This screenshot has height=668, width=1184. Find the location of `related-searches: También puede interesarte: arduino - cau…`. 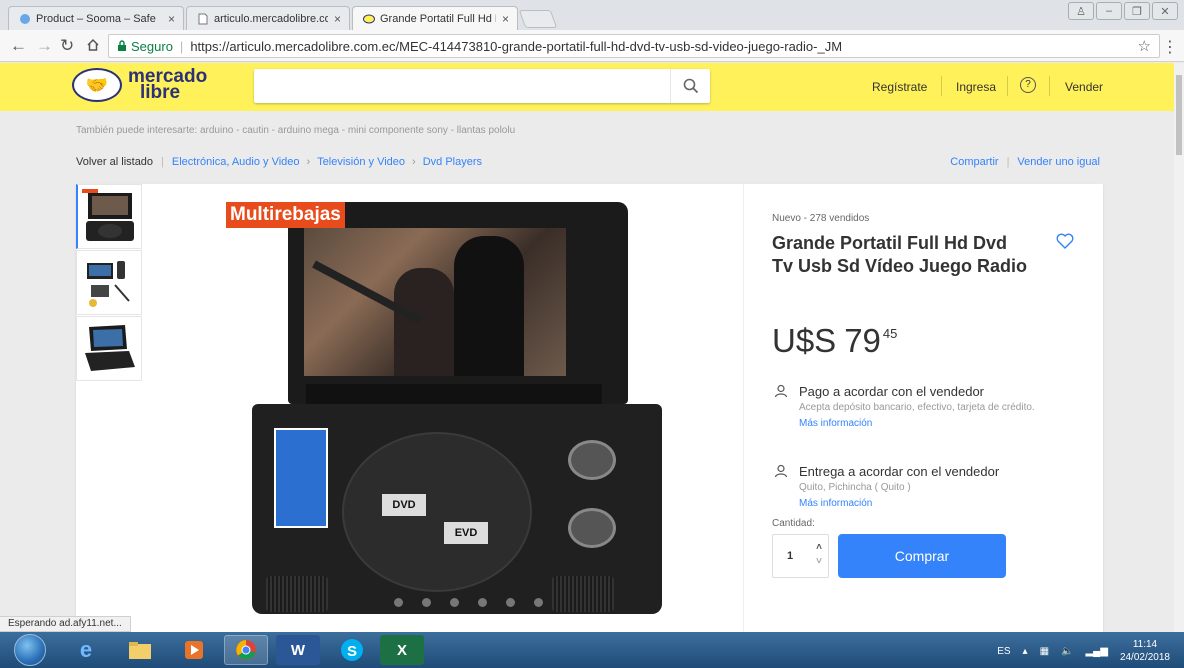

related-searches: También puede interesarte: arduino - cau… is located at coordinates (295, 130).